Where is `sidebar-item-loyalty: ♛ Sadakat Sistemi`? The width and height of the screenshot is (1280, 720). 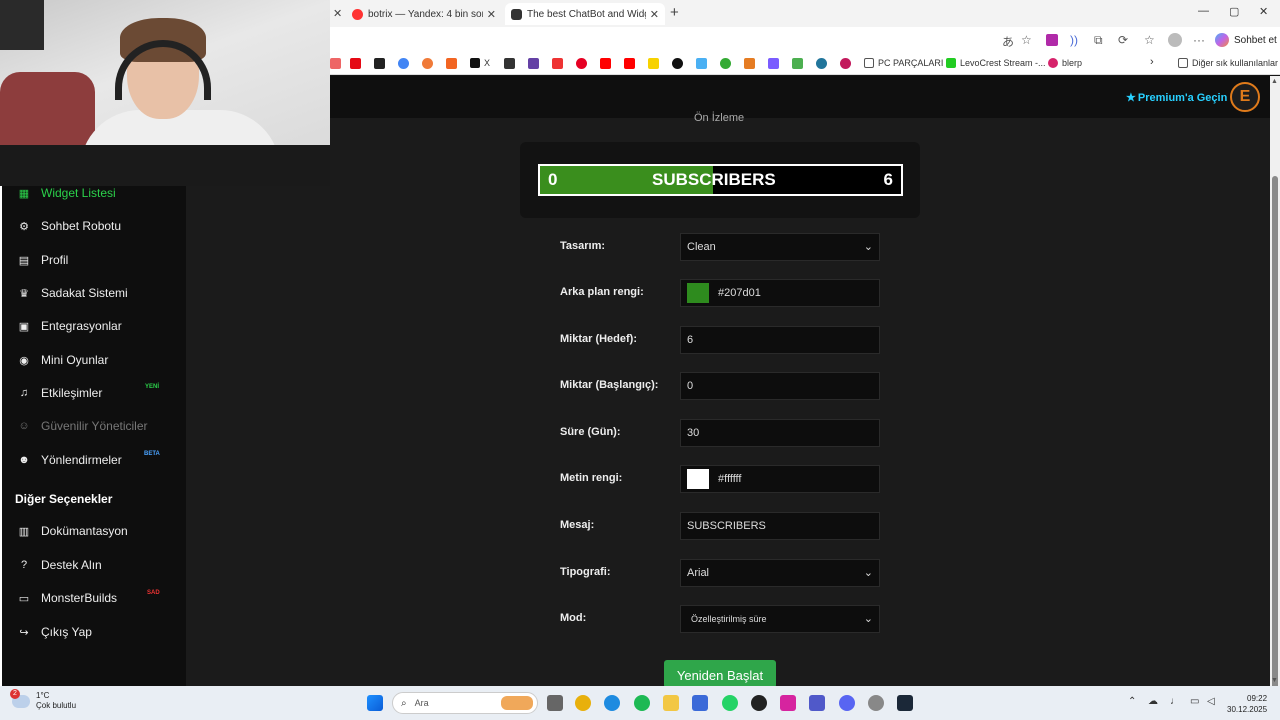 sidebar-item-loyalty: ♛ Sadakat Sistemi is located at coordinates (72, 293).